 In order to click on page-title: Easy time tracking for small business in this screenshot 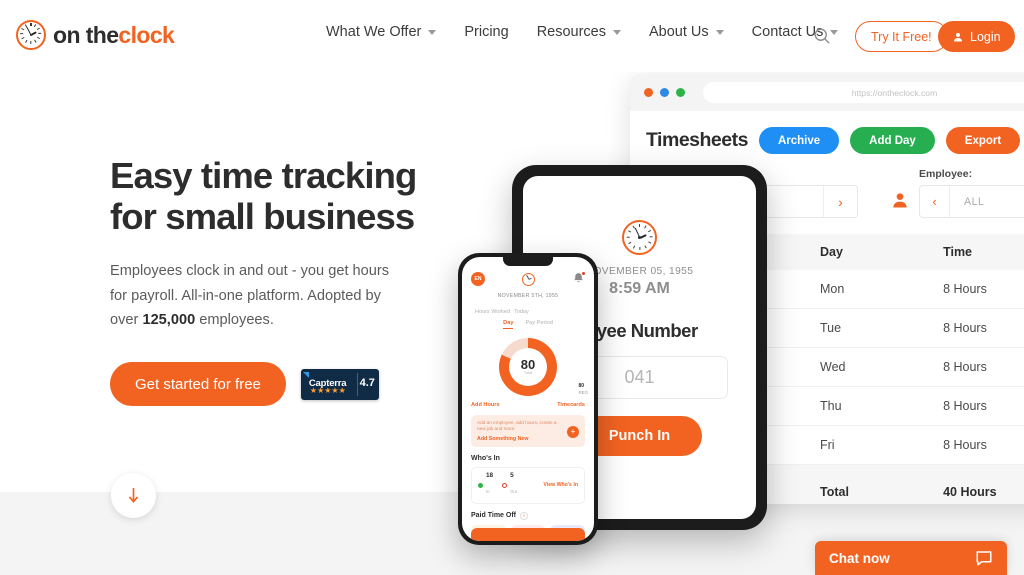, I will do `click(280, 196)`.